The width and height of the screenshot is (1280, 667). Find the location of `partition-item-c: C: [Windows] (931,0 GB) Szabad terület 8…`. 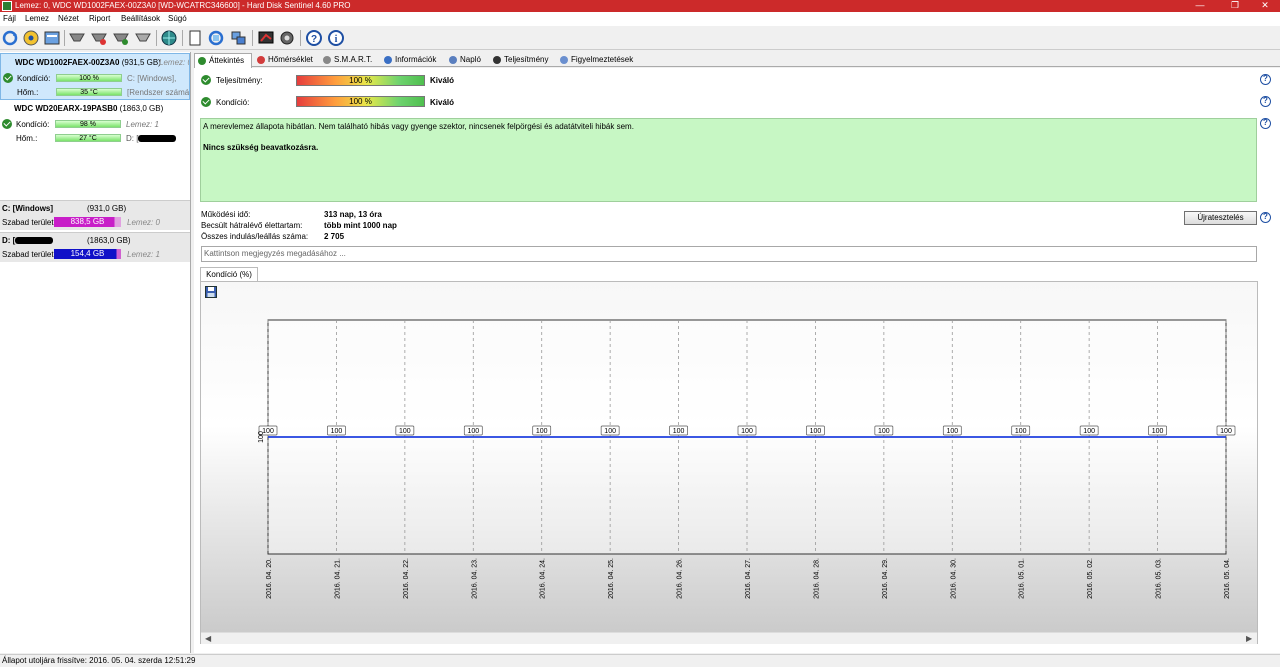

partition-item-c: C: [Windows] (931,0 GB) Szabad terület 8… is located at coordinates (95, 215).